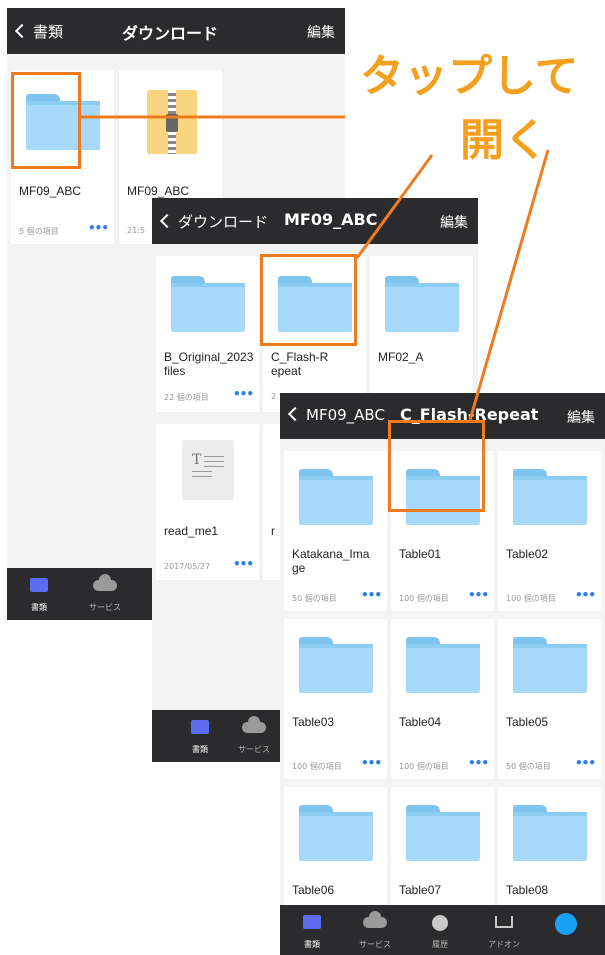  What do you see at coordinates (504, 140) in the screenshot?
I see `callout-text-line2: 開く` at bounding box center [504, 140].